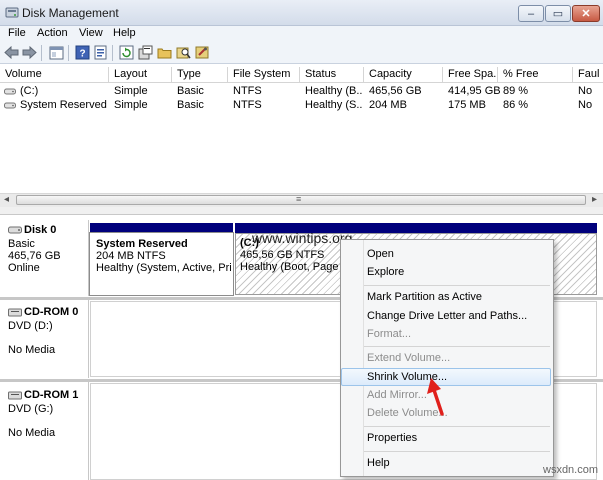  I want to click on column-header-capacity: Capacity, so click(403, 75).